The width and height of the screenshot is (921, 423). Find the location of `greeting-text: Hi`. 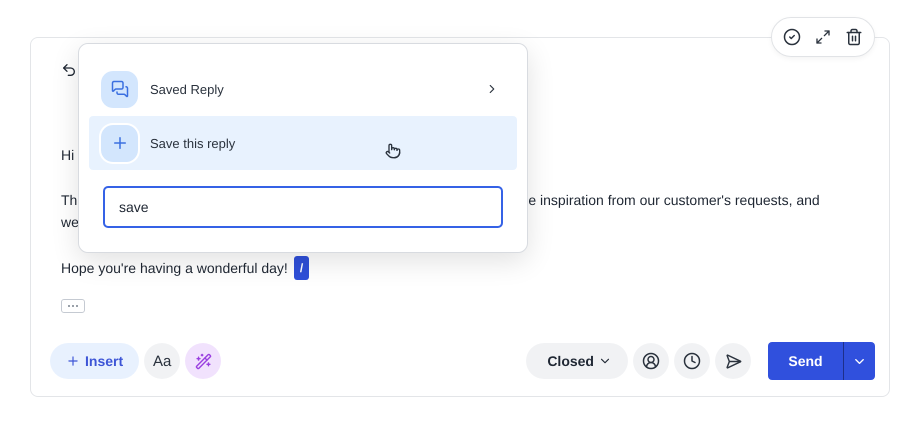

greeting-text: Hi is located at coordinates (67, 155).